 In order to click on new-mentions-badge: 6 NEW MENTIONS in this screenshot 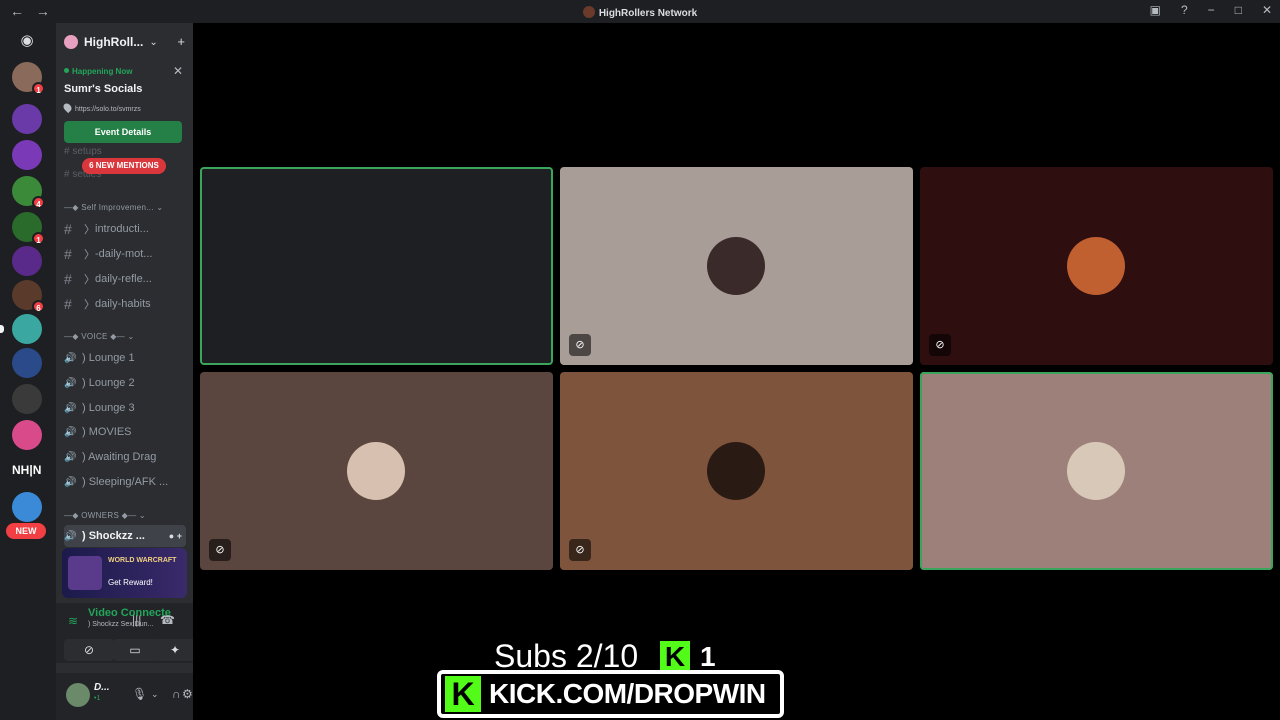, I will do `click(124, 166)`.